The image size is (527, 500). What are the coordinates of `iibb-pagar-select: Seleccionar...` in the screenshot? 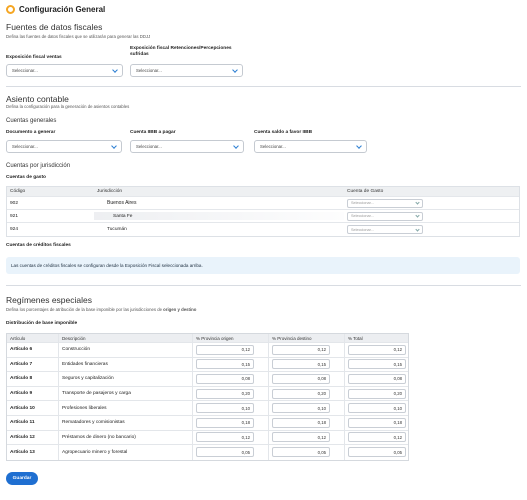 It's located at (187, 146).